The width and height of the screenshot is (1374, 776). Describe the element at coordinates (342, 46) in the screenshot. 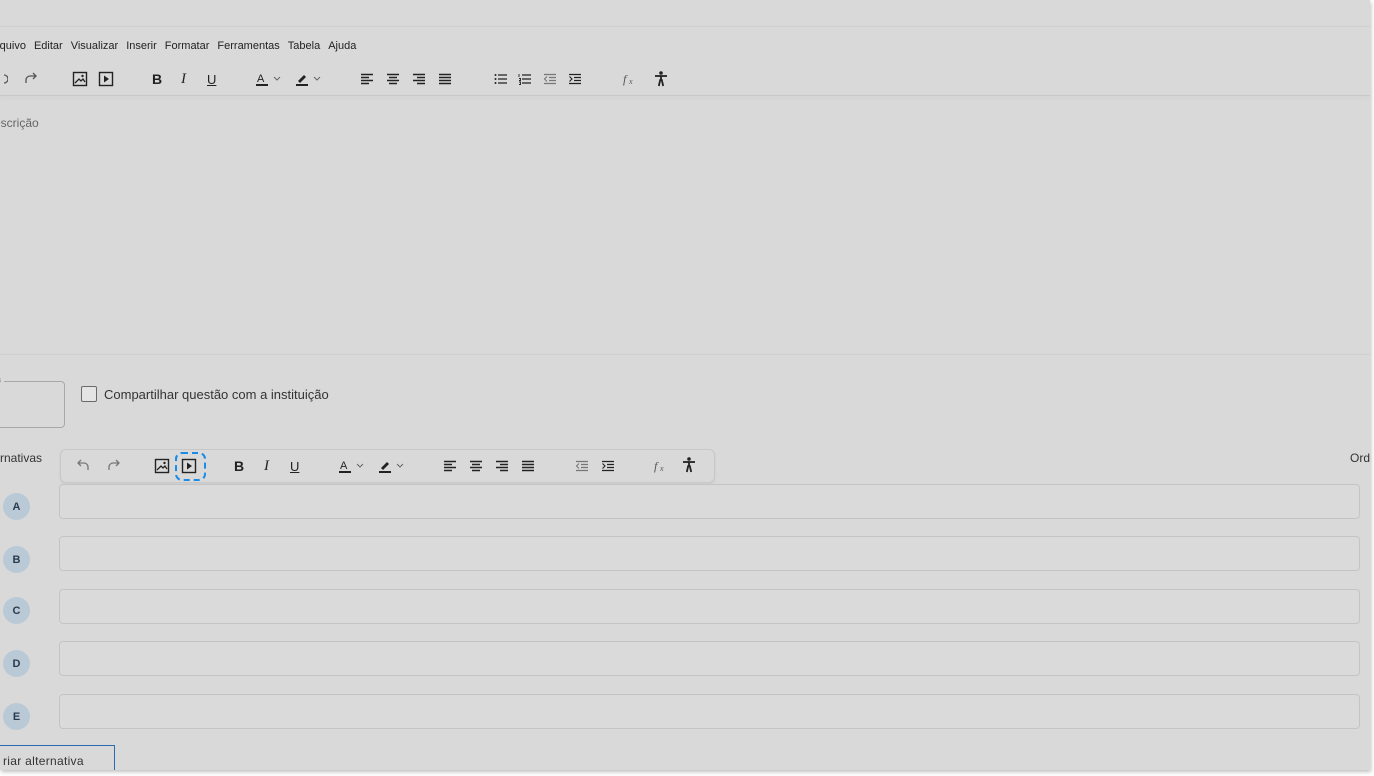

I see `menu-ajuda: Ajuda` at that location.